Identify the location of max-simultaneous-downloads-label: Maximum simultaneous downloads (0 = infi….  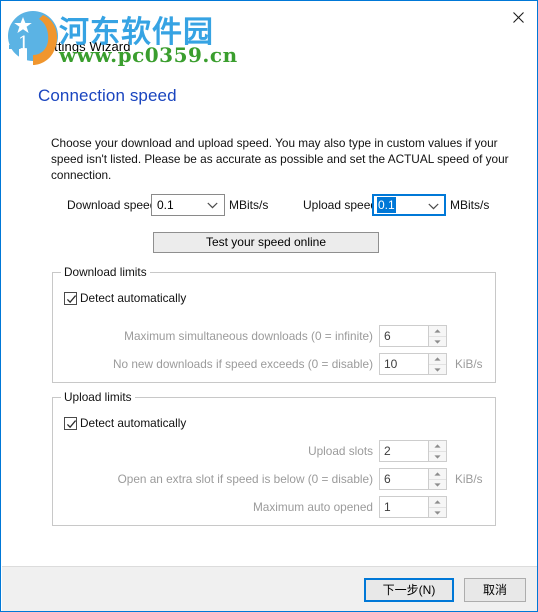
(248, 336).